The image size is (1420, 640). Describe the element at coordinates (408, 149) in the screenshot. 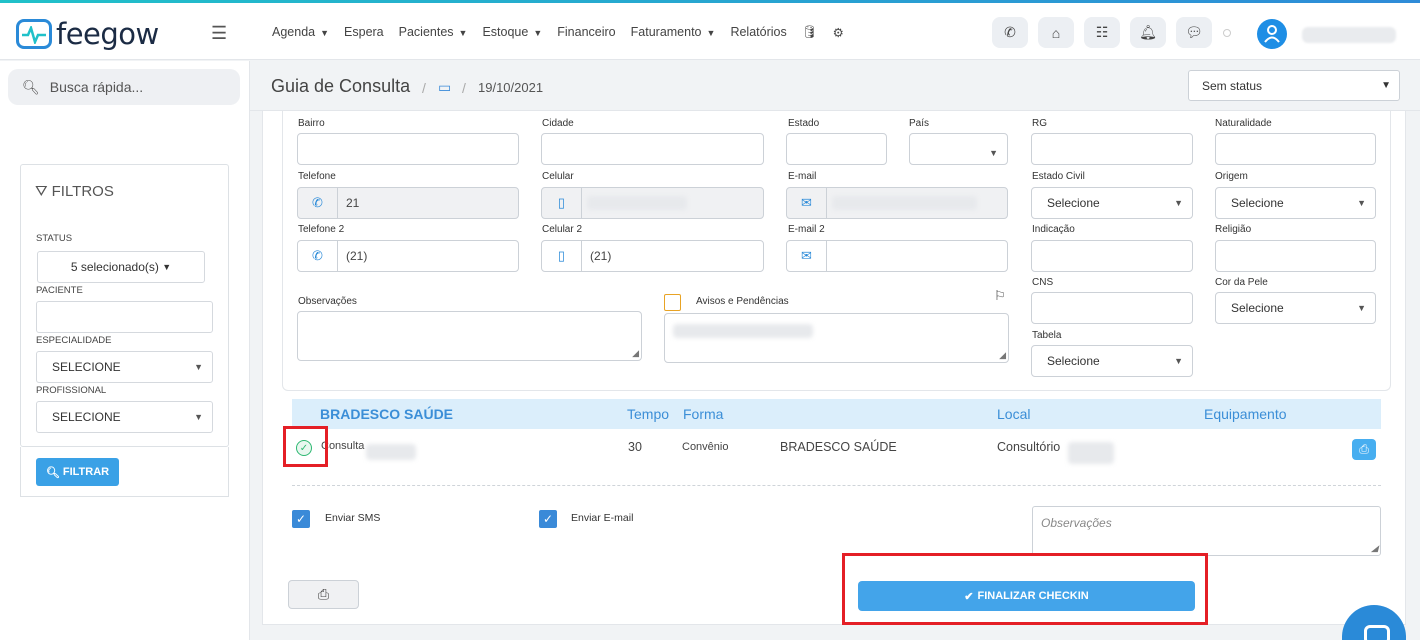

I see `bairro-input` at that location.